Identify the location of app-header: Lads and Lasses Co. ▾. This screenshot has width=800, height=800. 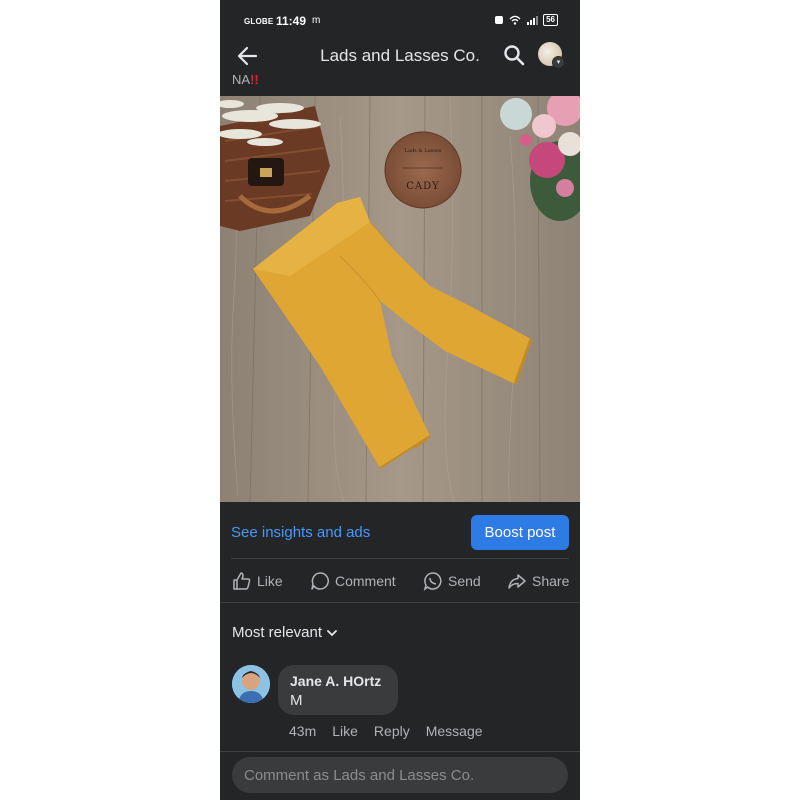
(400, 56).